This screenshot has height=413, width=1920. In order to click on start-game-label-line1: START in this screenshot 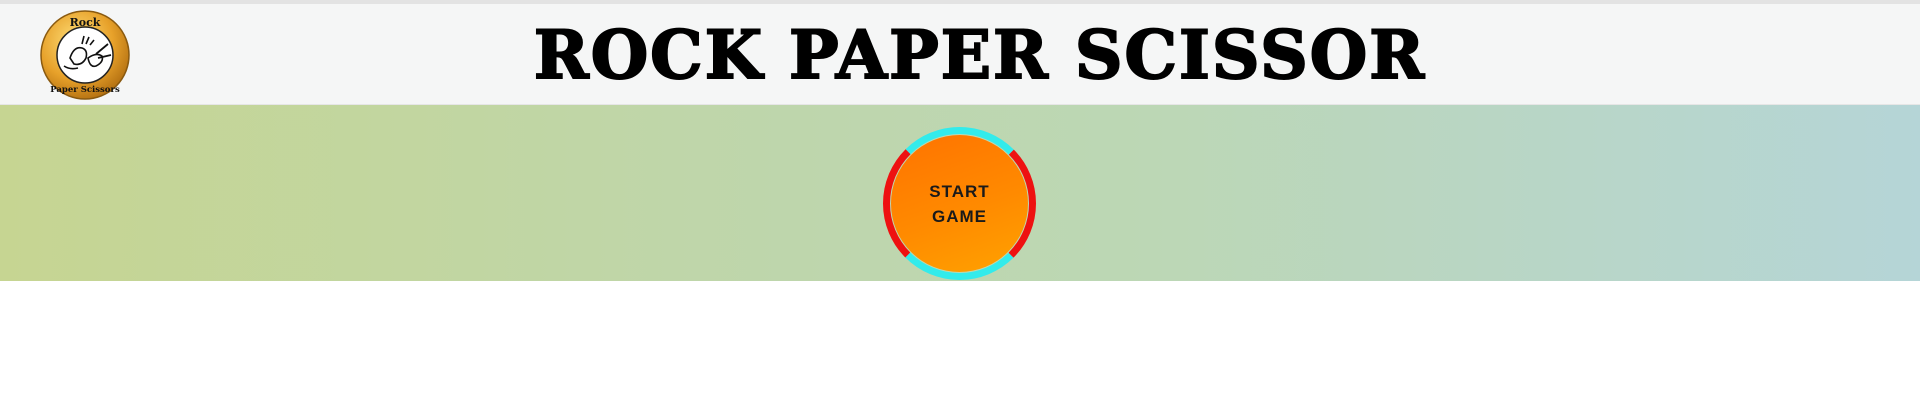, I will do `click(959, 191)`.